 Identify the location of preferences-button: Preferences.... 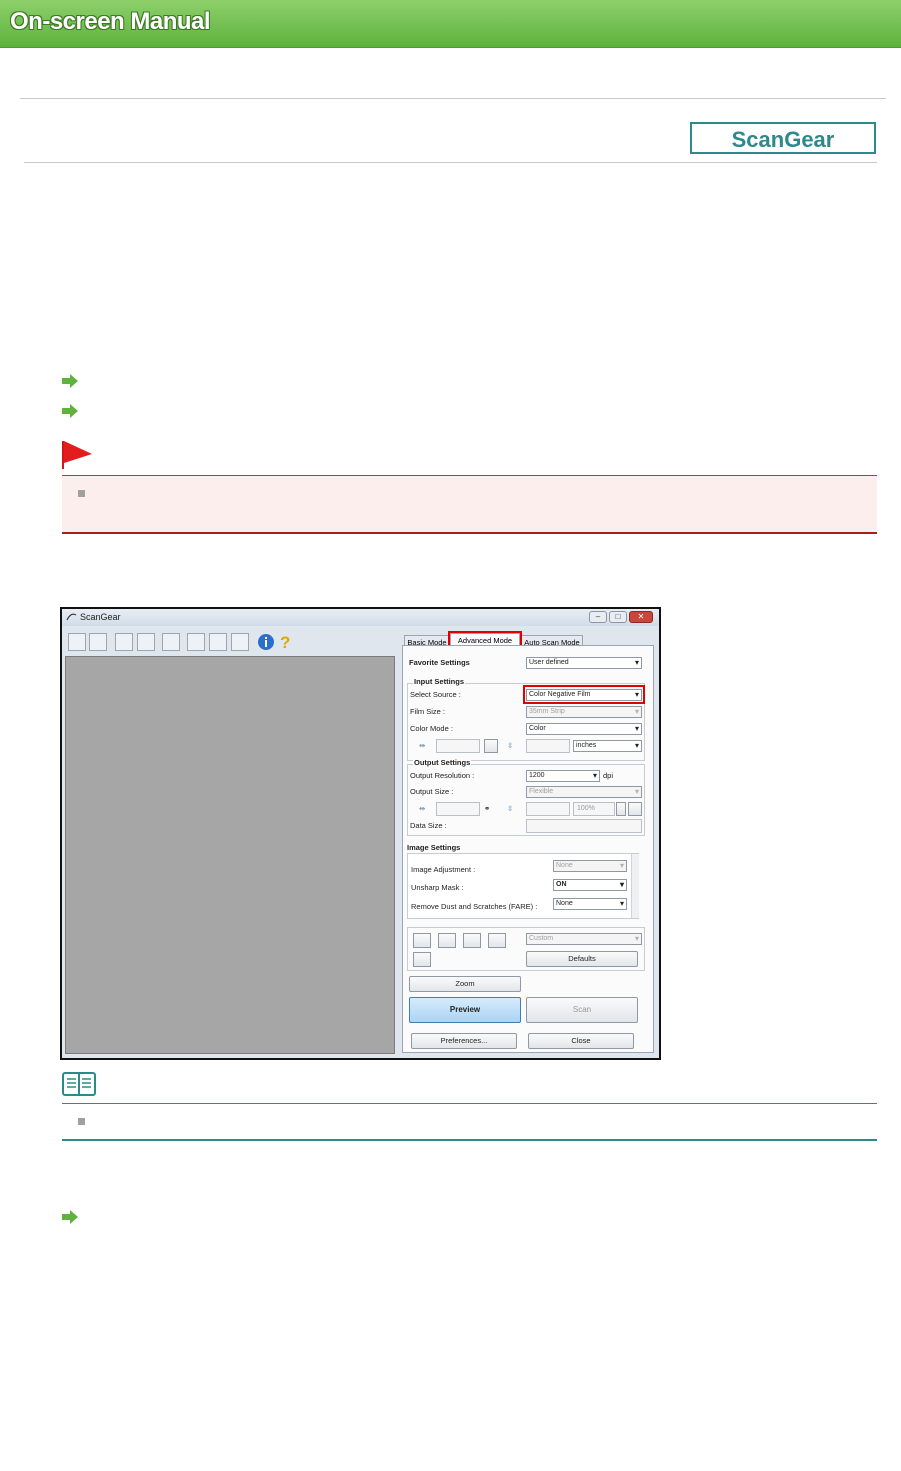
(464, 1041).